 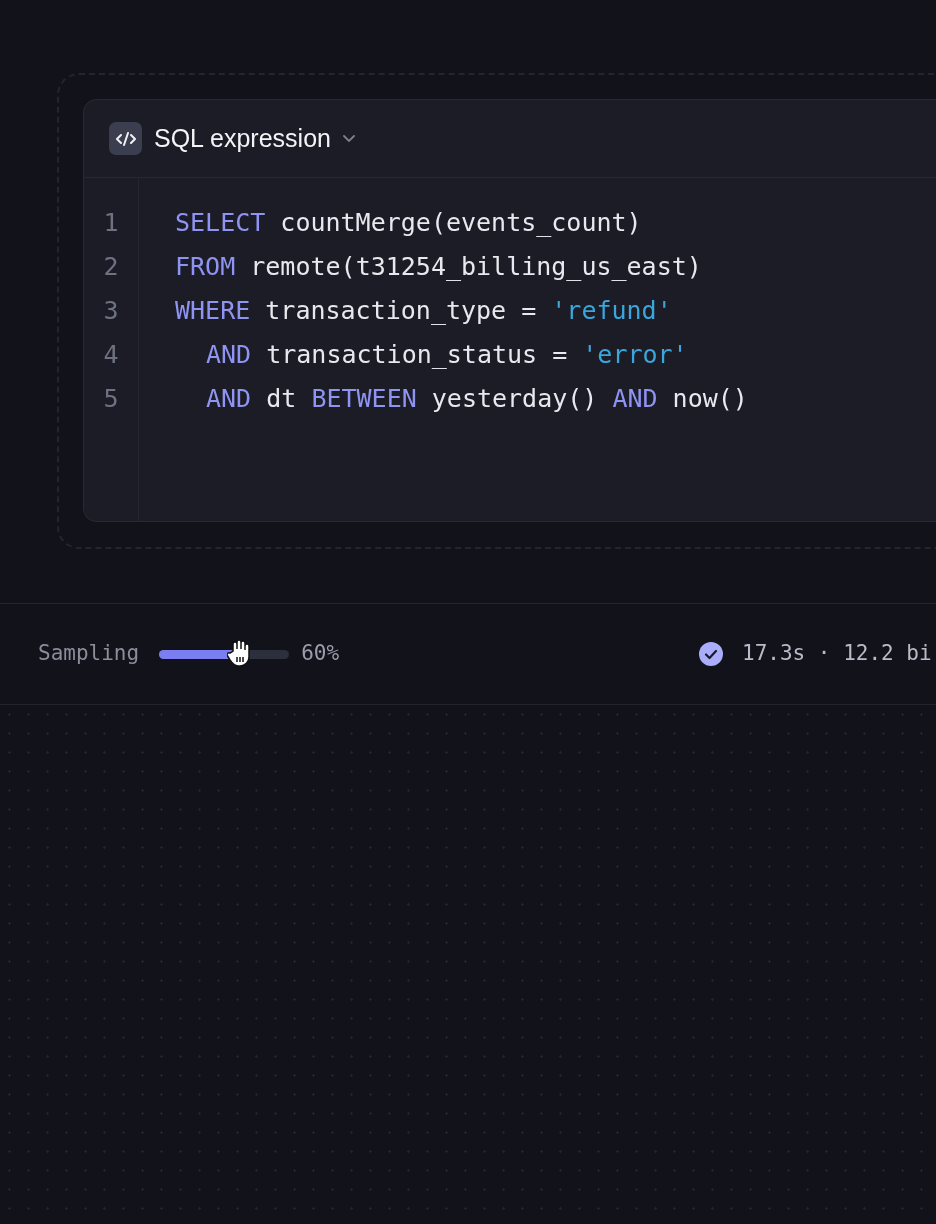 I want to click on line-number: 1, so click(x=111, y=223).